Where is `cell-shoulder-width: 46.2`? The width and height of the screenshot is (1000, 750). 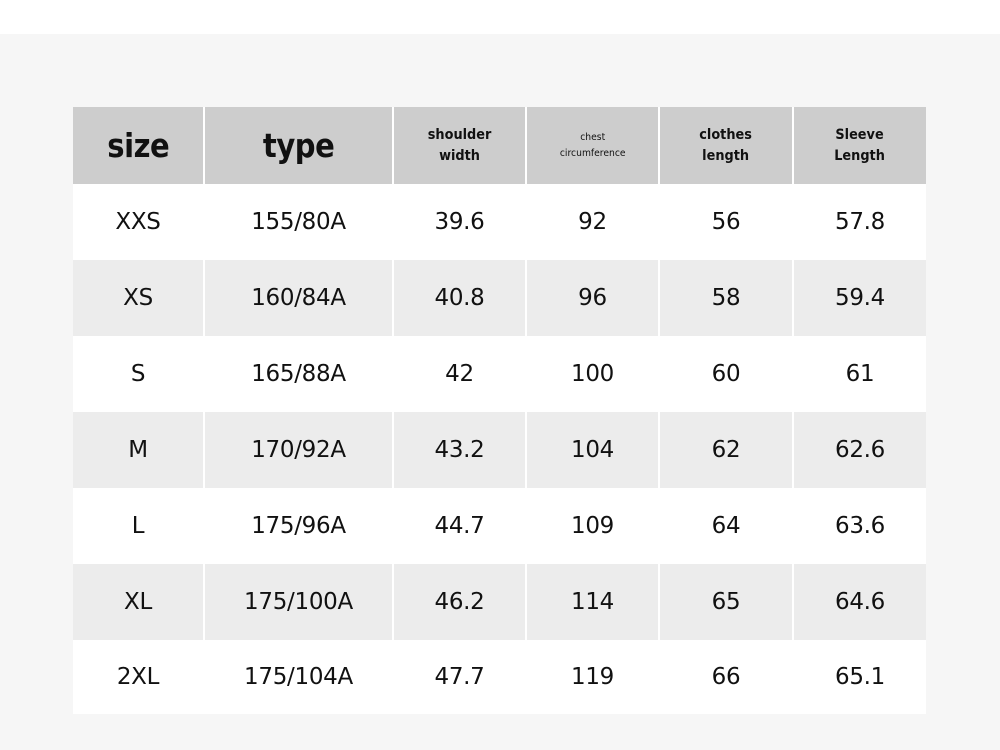 cell-shoulder-width: 46.2 is located at coordinates (459, 602).